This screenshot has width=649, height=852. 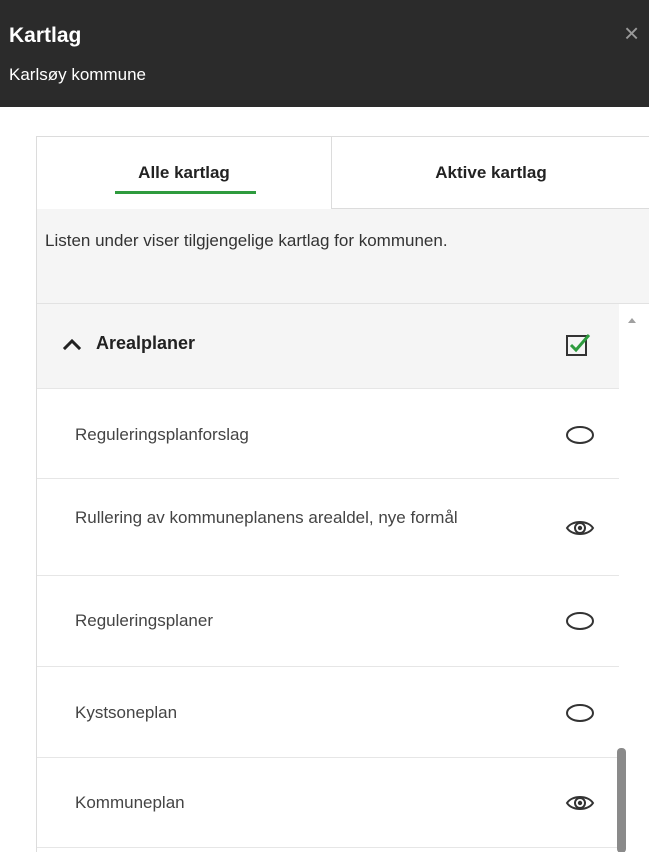 What do you see at coordinates (126, 712) in the screenshot?
I see `layer-label: Kystsoneplan` at bounding box center [126, 712].